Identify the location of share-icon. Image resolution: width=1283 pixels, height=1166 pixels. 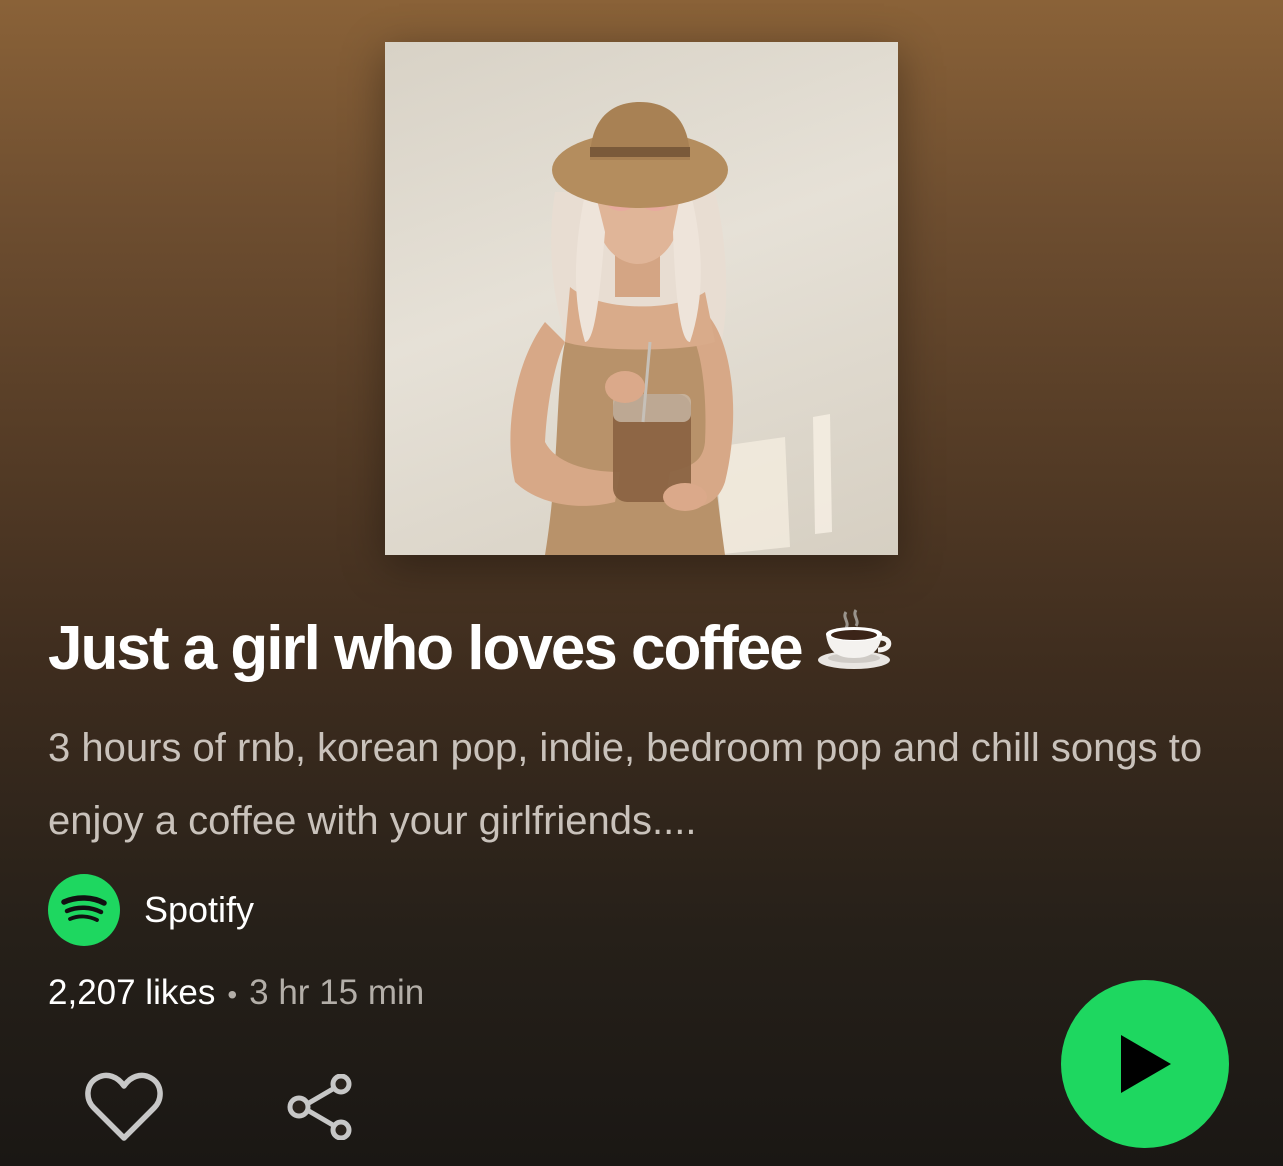
(319, 1107).